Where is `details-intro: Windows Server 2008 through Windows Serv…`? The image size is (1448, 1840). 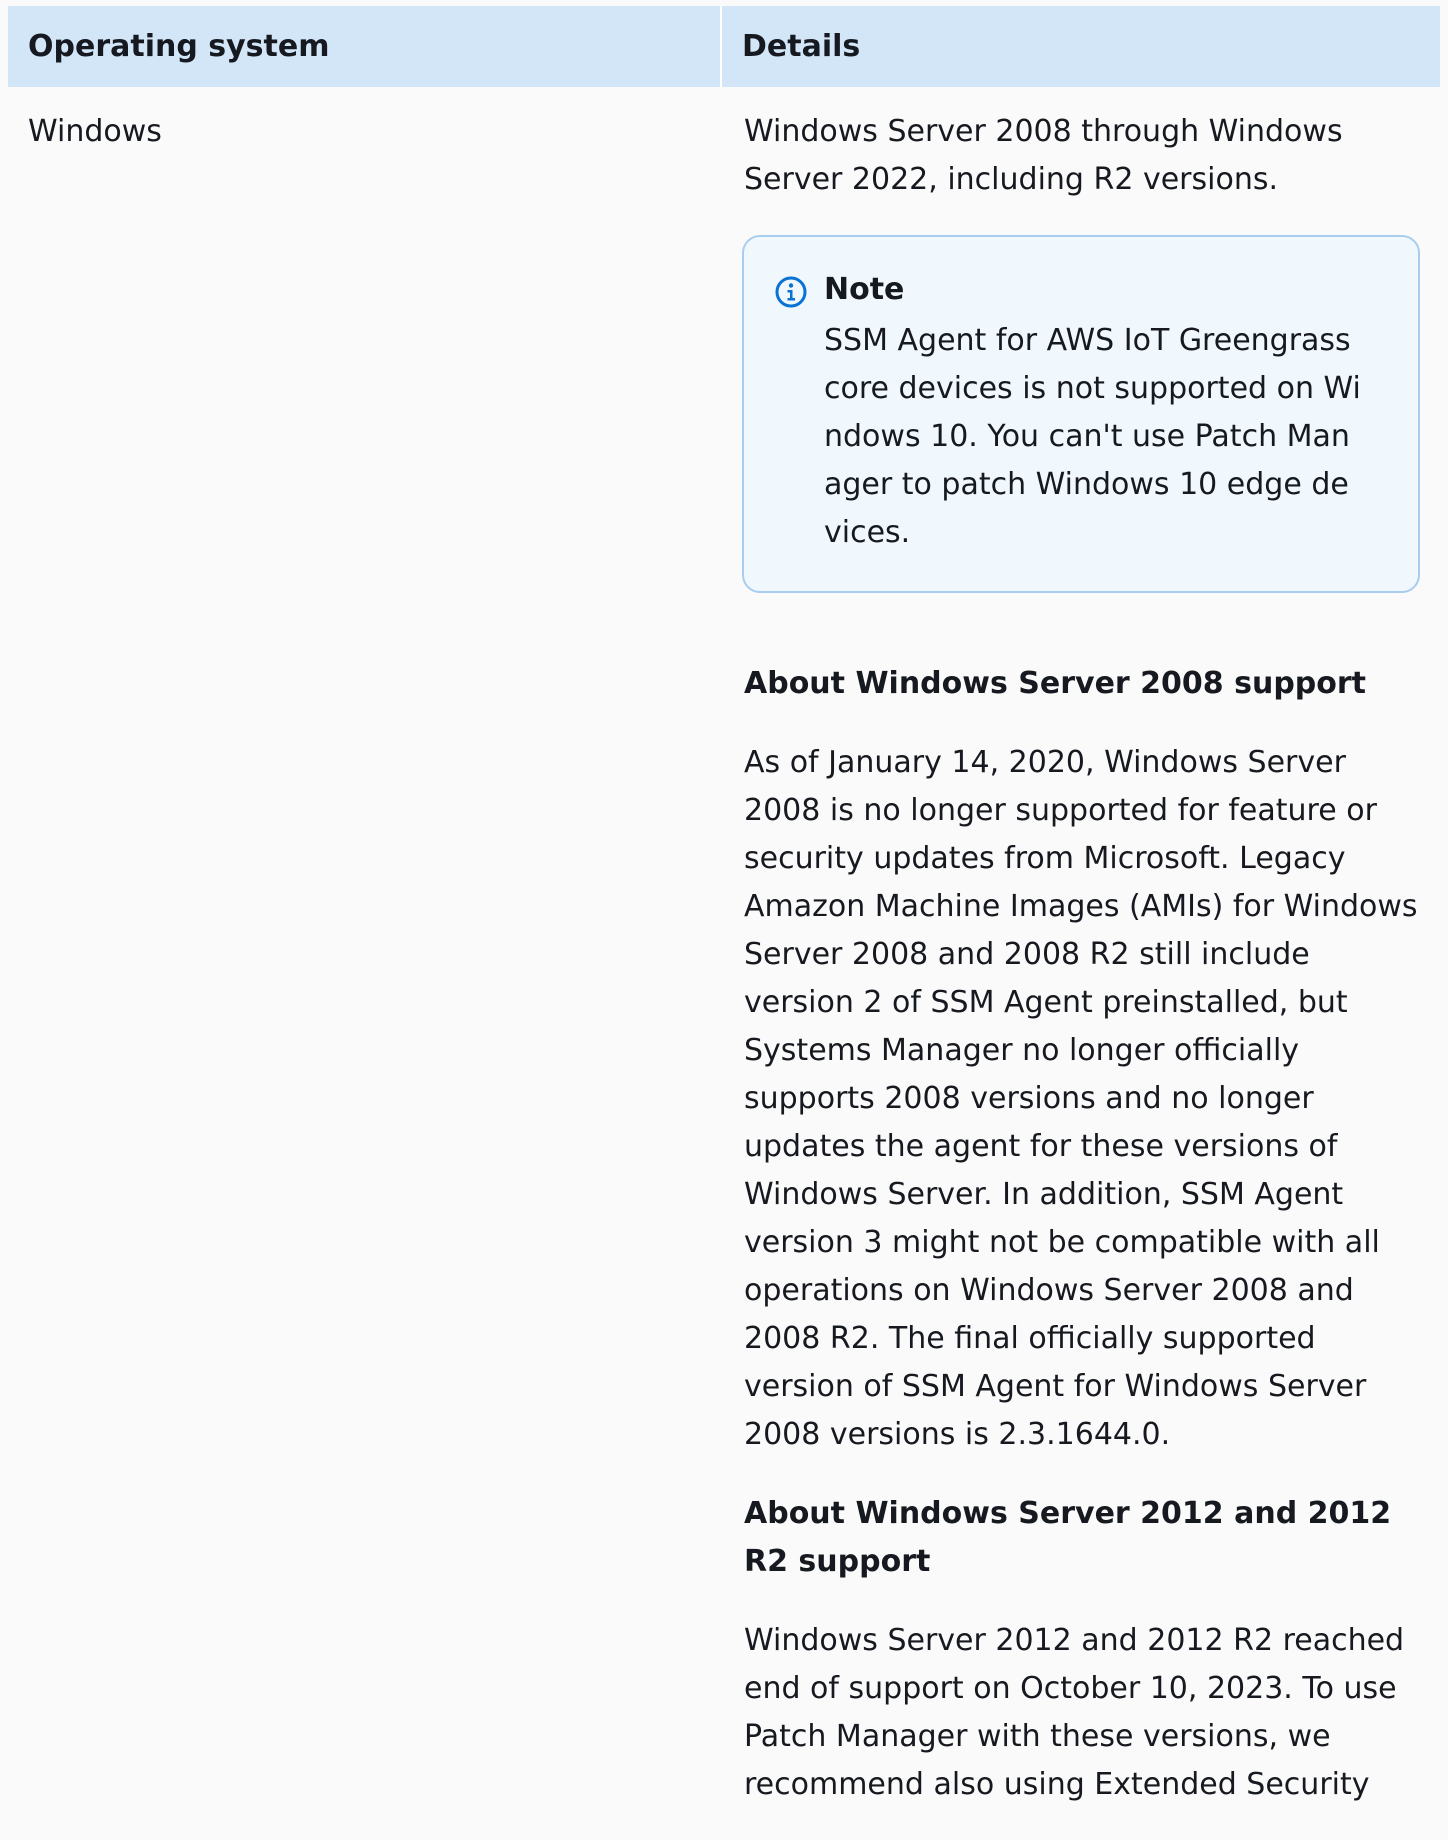
details-intro: Windows Server 2008 through Windows Serv… is located at coordinates (1043, 155).